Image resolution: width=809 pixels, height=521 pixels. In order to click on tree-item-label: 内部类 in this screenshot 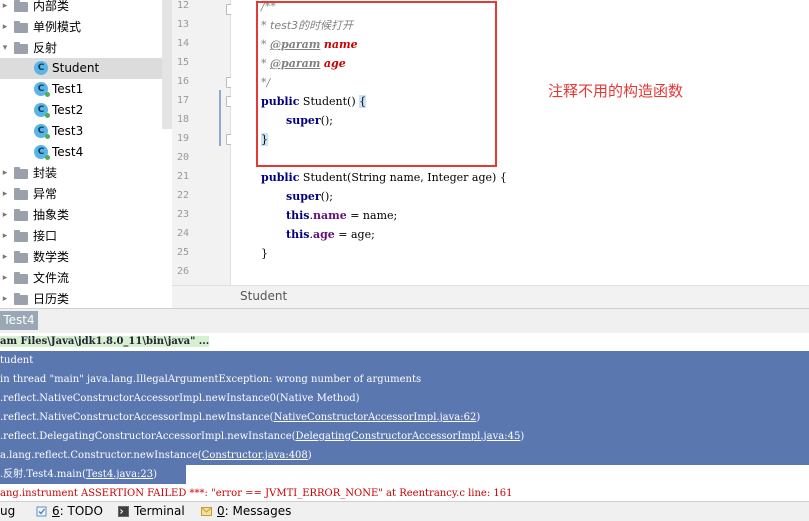, I will do `click(51, 6)`.